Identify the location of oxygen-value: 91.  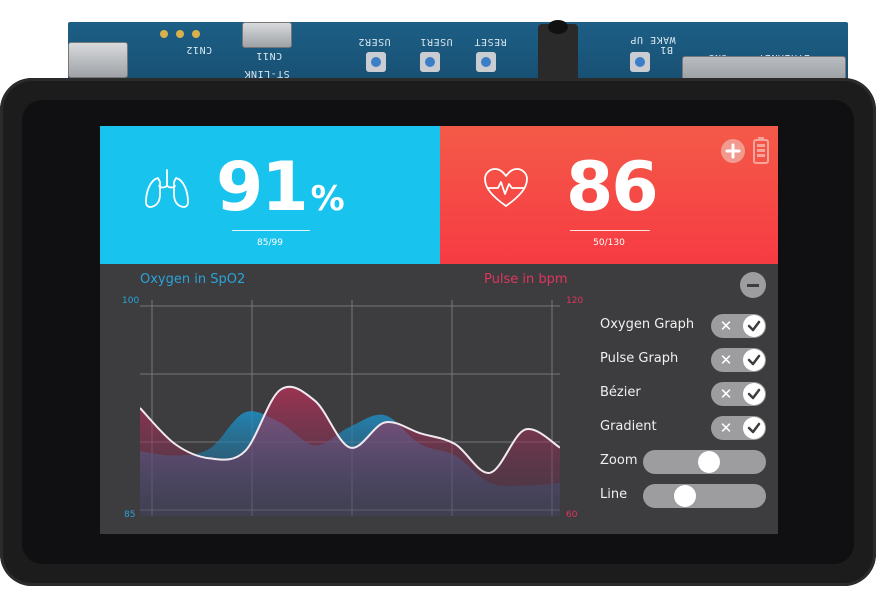
(262, 187).